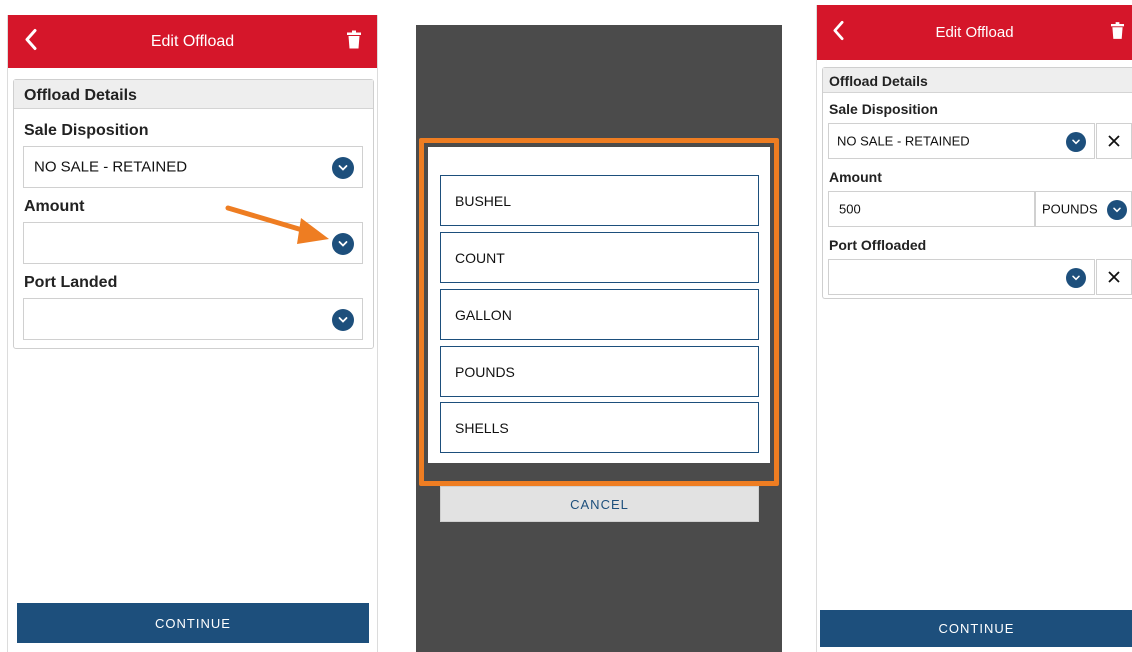 The width and height of the screenshot is (1132, 652). What do you see at coordinates (277, 224) in the screenshot?
I see `arrow-annotation-icon` at bounding box center [277, 224].